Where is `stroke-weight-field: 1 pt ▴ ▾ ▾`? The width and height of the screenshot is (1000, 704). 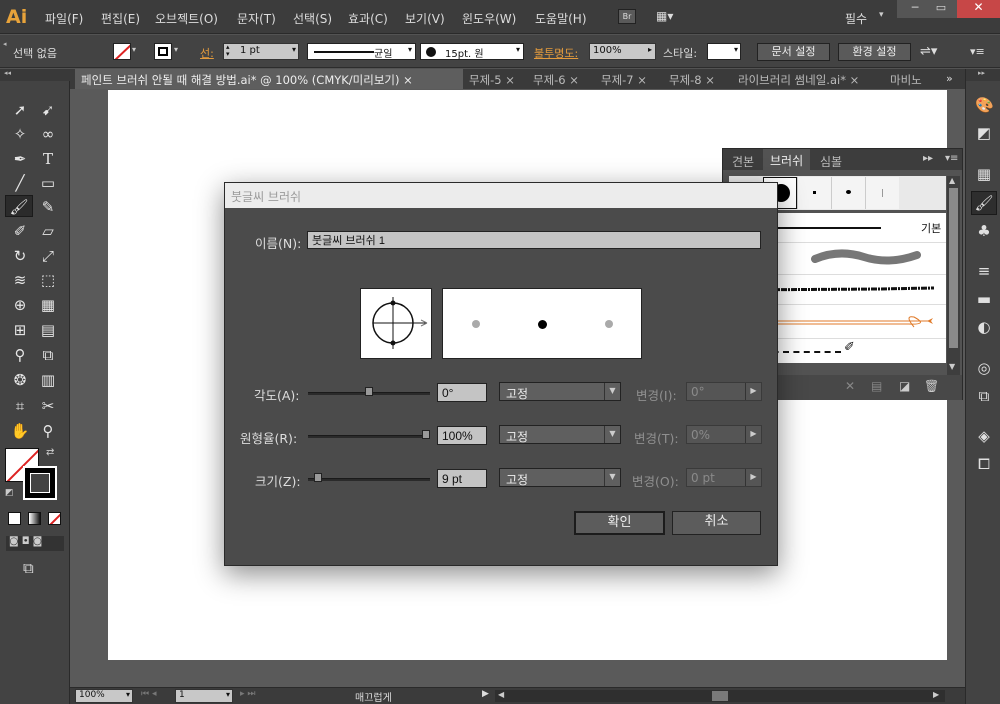 stroke-weight-field: 1 pt ▴ ▾ ▾ is located at coordinates (261, 51).